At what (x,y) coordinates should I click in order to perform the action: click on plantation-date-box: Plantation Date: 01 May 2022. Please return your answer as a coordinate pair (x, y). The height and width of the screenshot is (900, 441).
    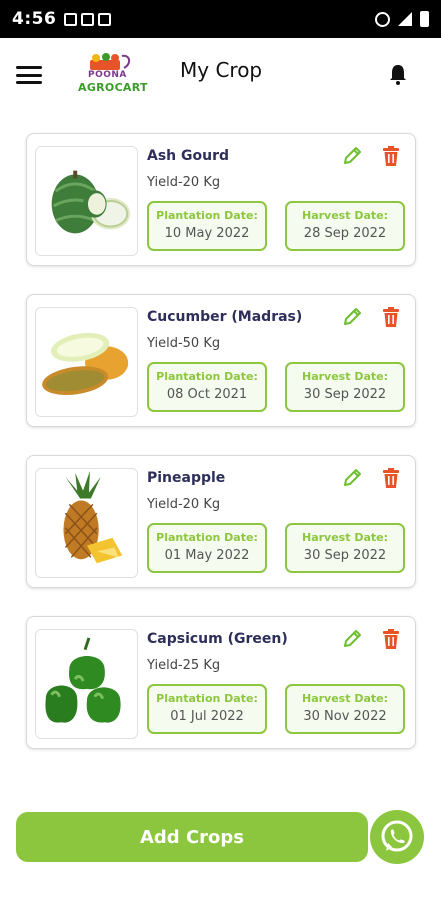
    Looking at the image, I should click on (207, 548).